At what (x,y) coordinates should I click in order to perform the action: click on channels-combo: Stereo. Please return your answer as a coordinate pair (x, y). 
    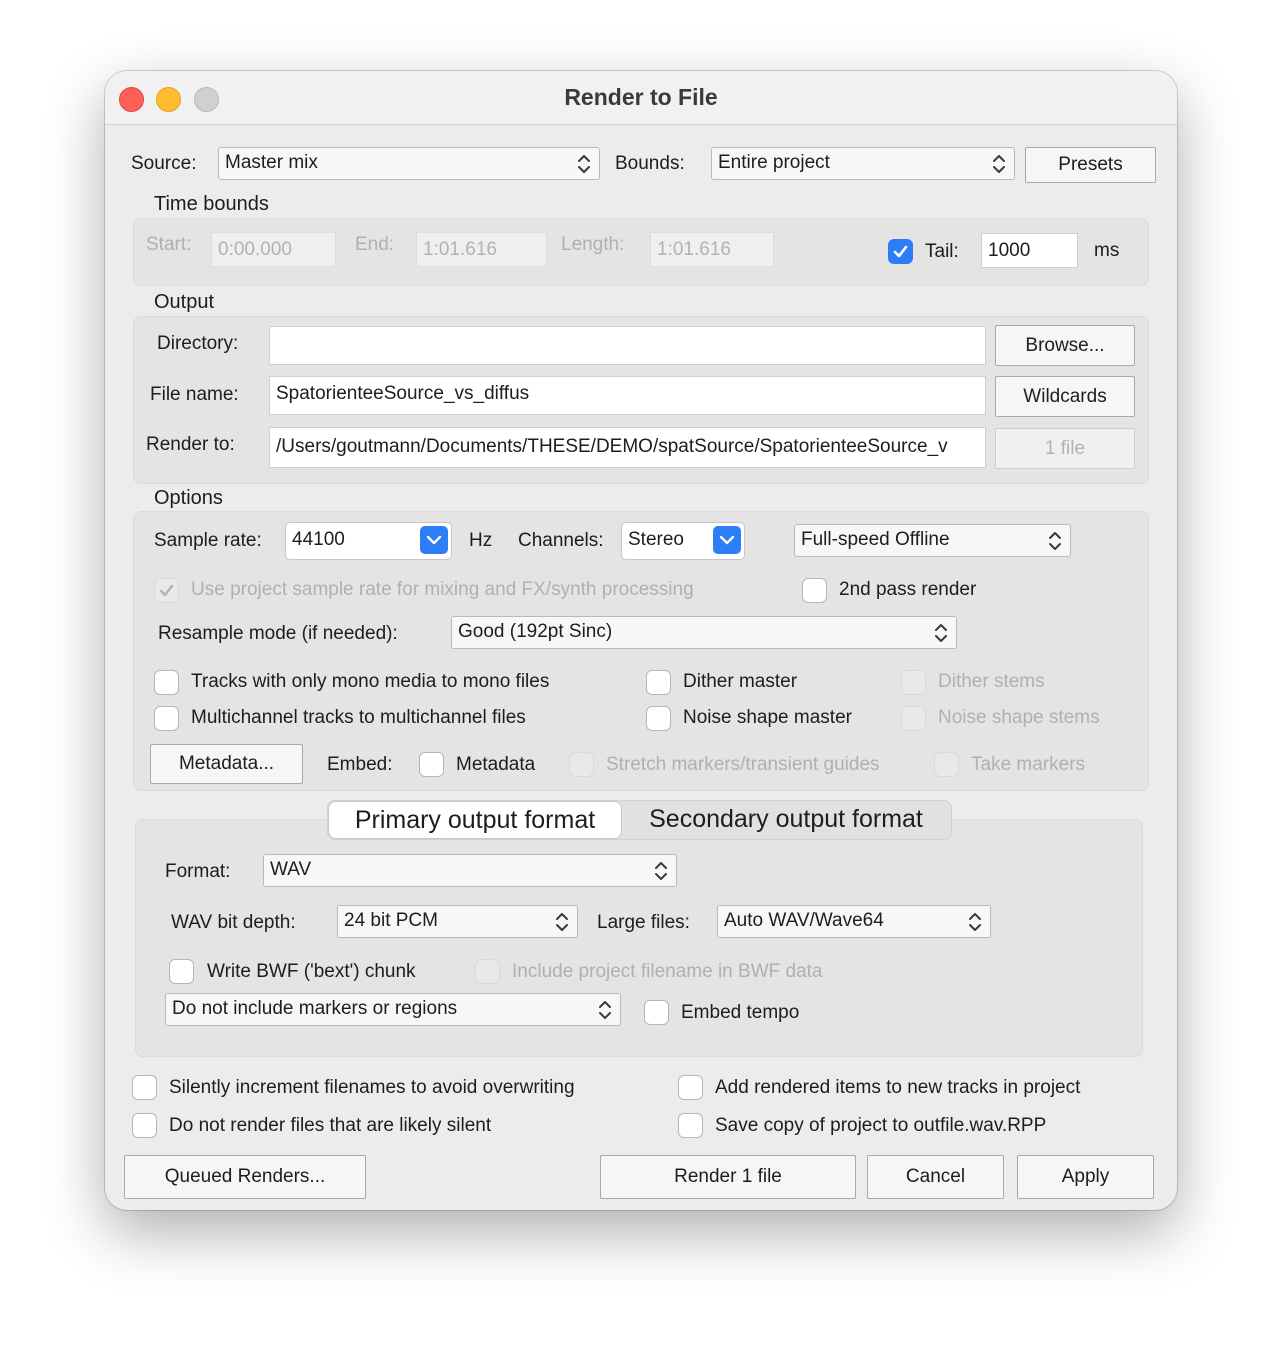
    Looking at the image, I should click on (683, 541).